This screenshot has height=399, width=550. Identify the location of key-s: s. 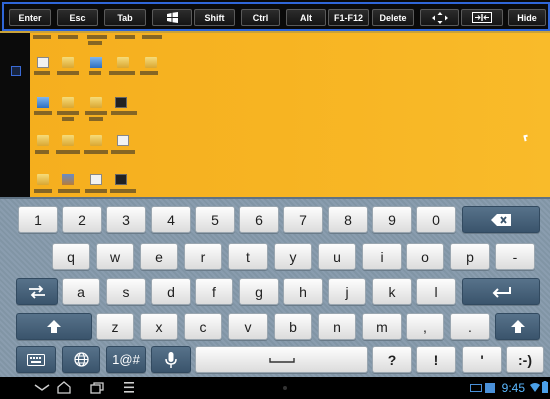
(126, 291).